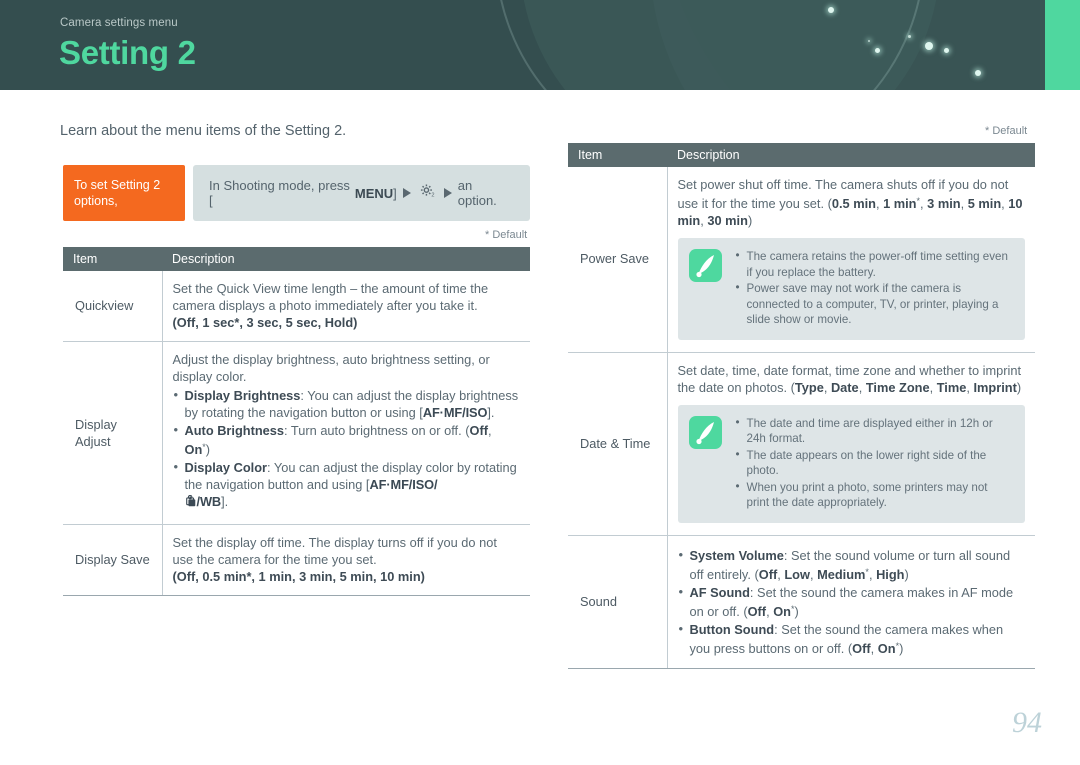 The height and width of the screenshot is (765, 1080). What do you see at coordinates (279, 193) in the screenshot?
I see `callout-instruction-prefix: In Shooting mode, press [` at bounding box center [279, 193].